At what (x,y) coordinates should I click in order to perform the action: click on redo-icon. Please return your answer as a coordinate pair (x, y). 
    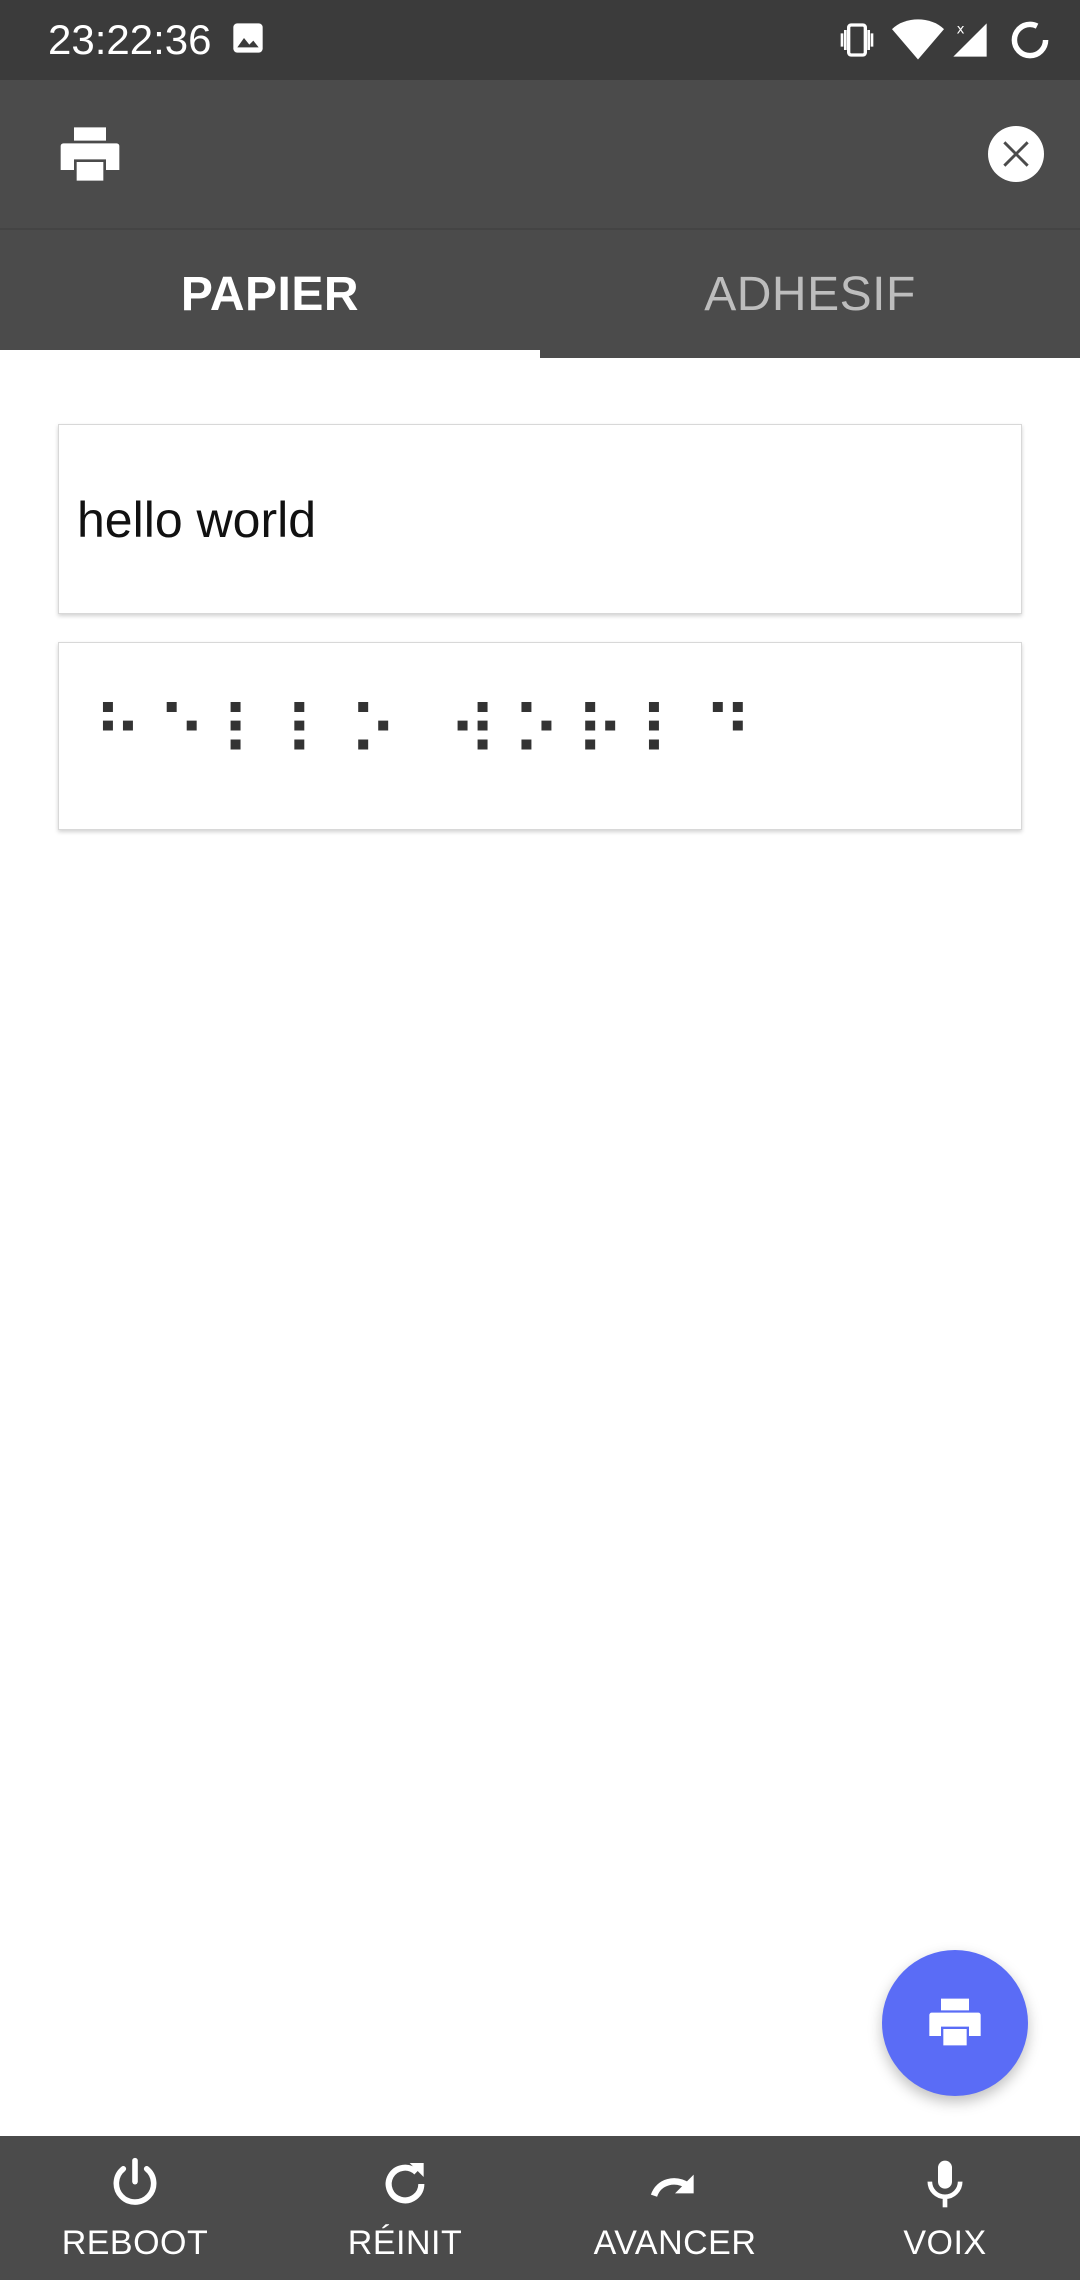
    Looking at the image, I should click on (672, 2186).